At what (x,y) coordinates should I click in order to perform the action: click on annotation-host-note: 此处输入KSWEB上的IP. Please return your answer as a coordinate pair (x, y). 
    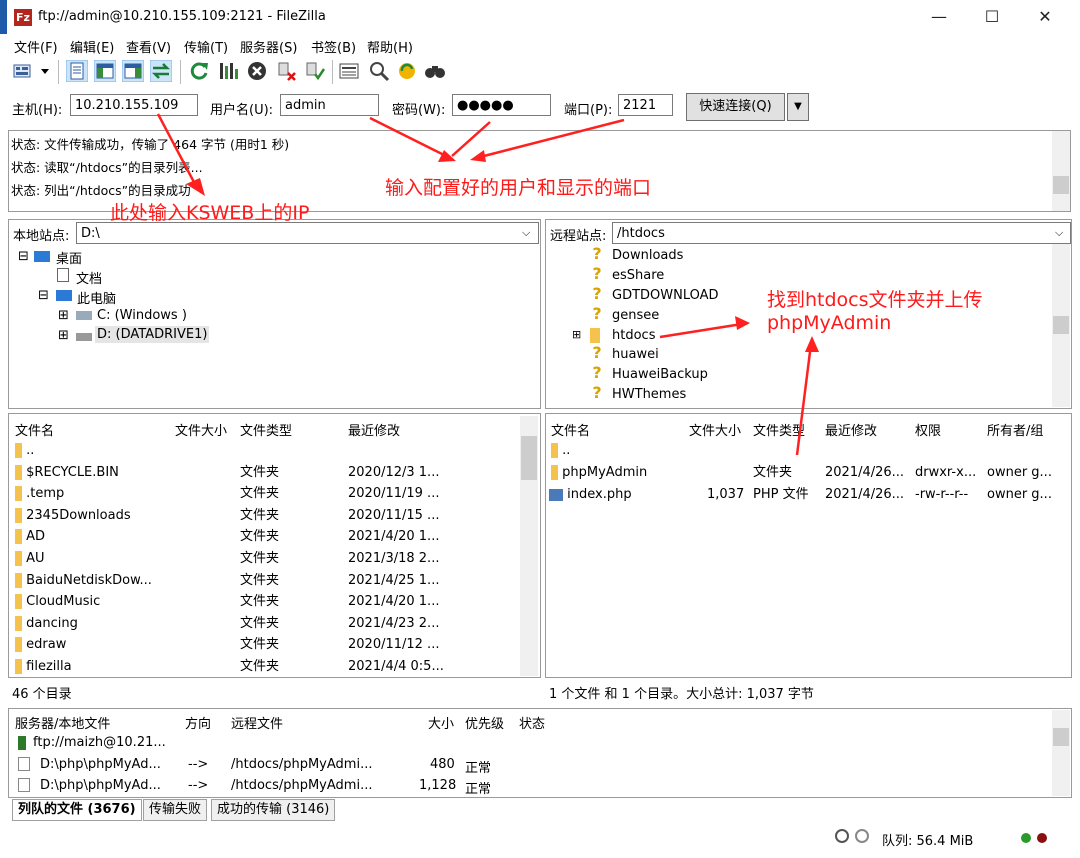
    Looking at the image, I should click on (210, 213).